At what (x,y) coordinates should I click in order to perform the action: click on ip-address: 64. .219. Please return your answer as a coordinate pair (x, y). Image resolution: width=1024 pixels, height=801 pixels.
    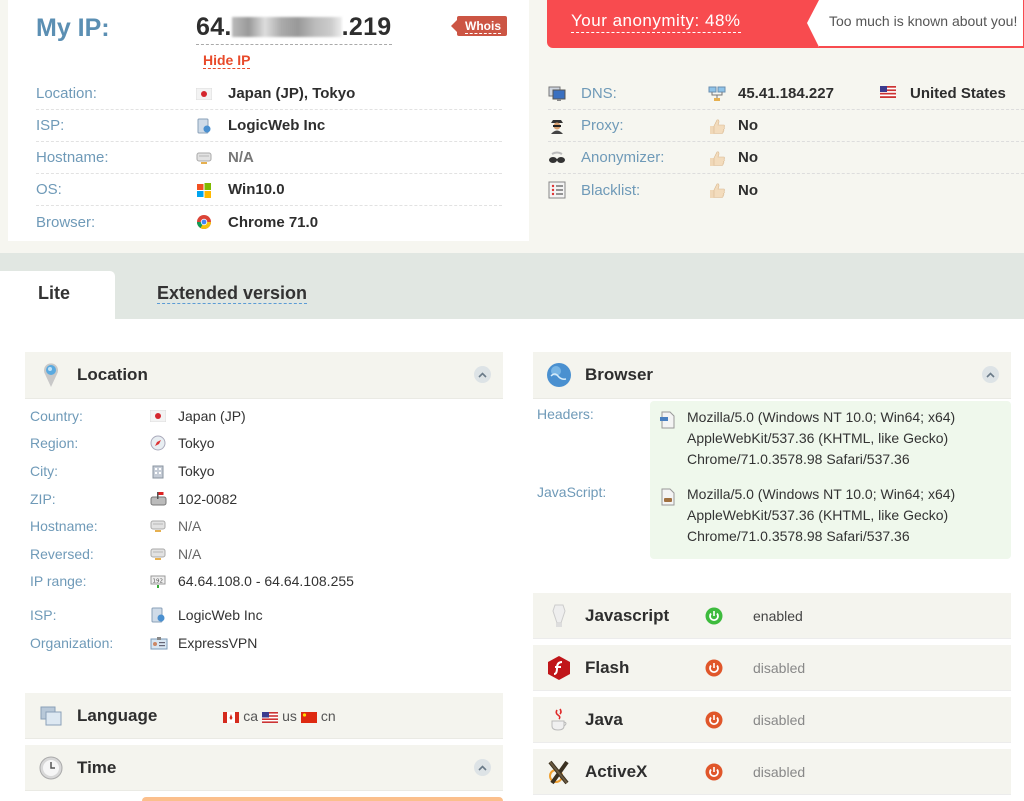
    Looking at the image, I should click on (294, 29).